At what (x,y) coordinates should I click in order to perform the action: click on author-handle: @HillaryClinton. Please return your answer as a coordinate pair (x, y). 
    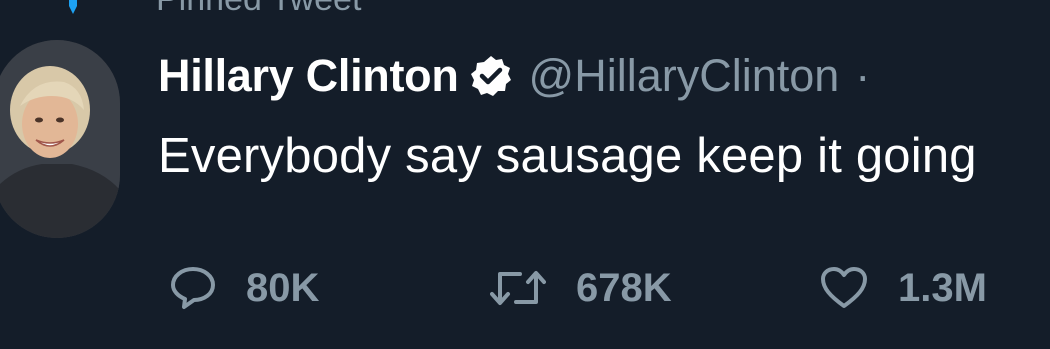
    Looking at the image, I should click on (684, 76).